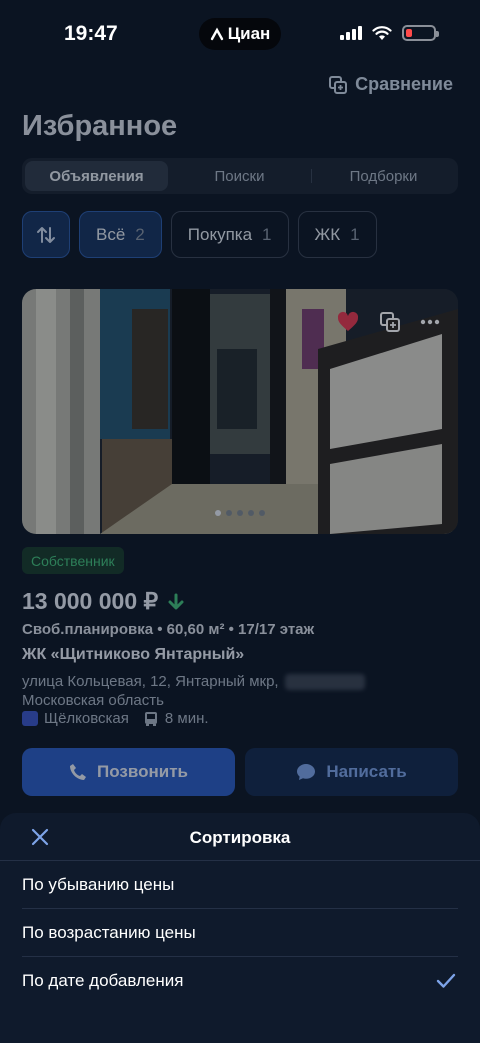 Image resolution: width=480 pixels, height=1043 pixels. Describe the element at coordinates (103, 980) in the screenshot. I see `sort-option-label: По дате добавления` at that location.